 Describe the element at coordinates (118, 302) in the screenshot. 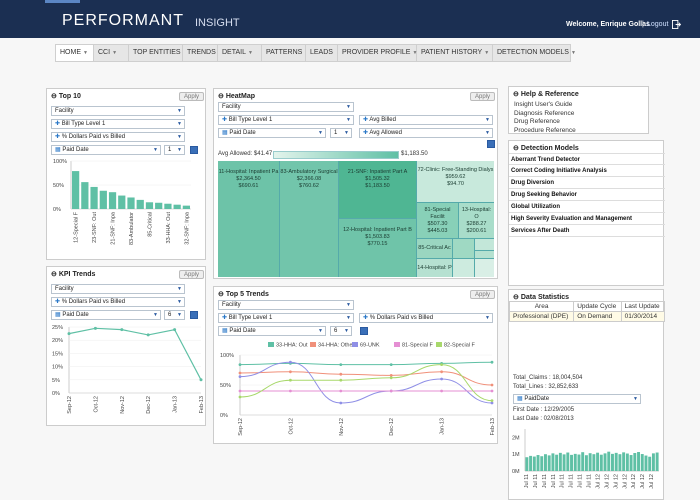

I see `kpi-metric-select: ✚ % Dollars Paid vs Billed ▼` at that location.